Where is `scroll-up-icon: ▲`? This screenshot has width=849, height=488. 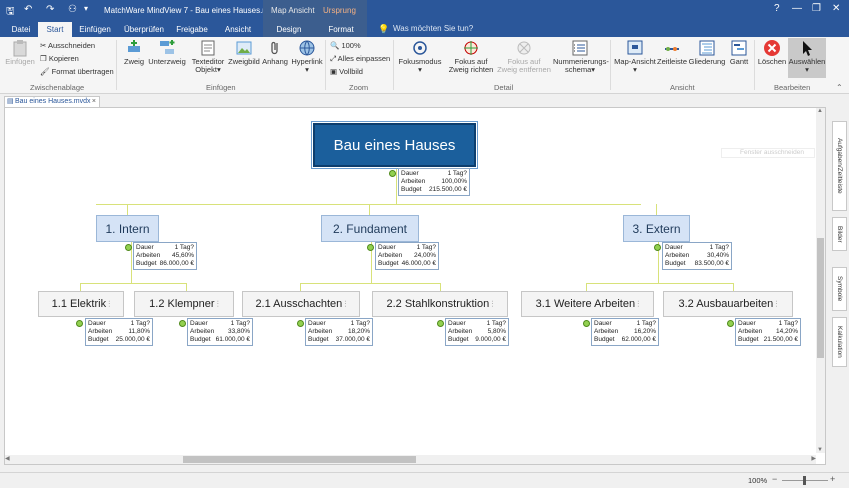 scroll-up-icon: ▲ is located at coordinates (820, 111).